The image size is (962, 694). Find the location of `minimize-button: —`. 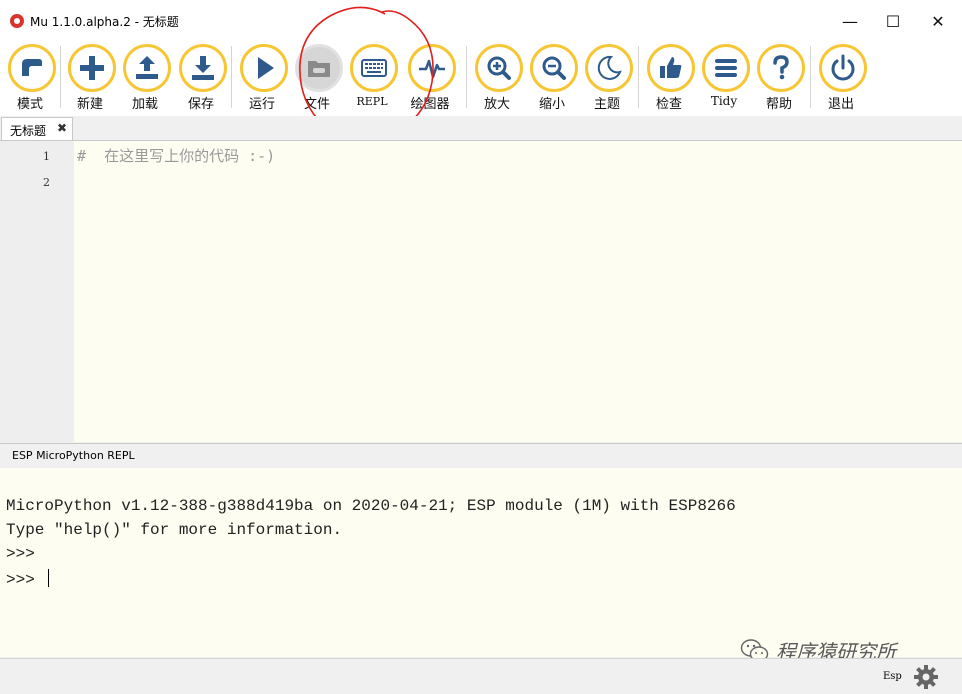

minimize-button: — is located at coordinates (850, 21).